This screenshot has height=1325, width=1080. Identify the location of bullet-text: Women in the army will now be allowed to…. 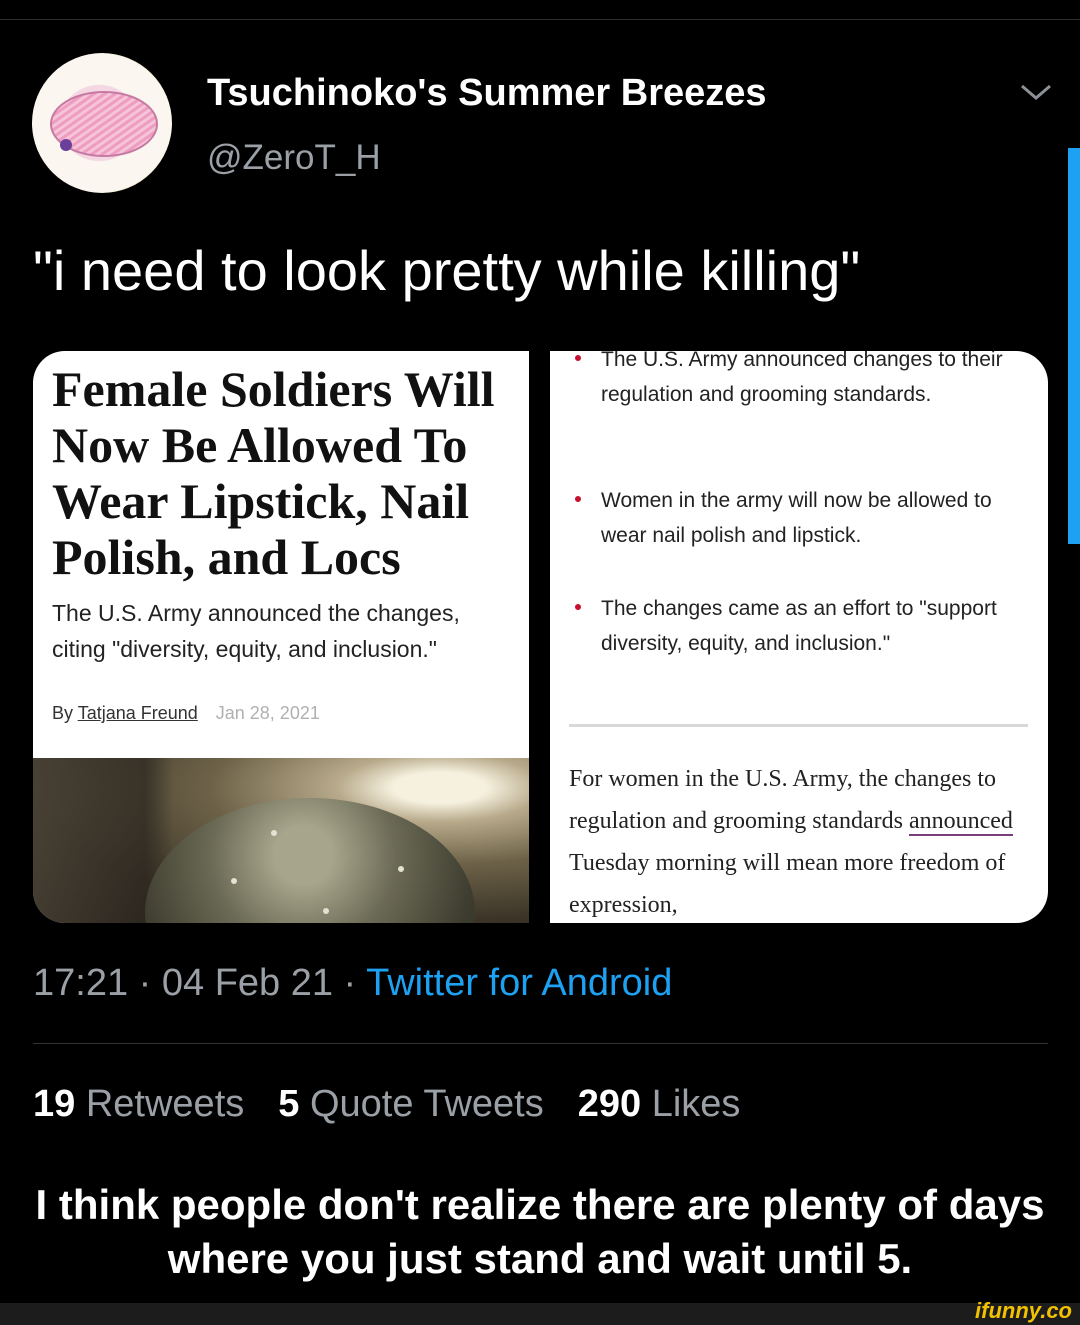
(796, 518).